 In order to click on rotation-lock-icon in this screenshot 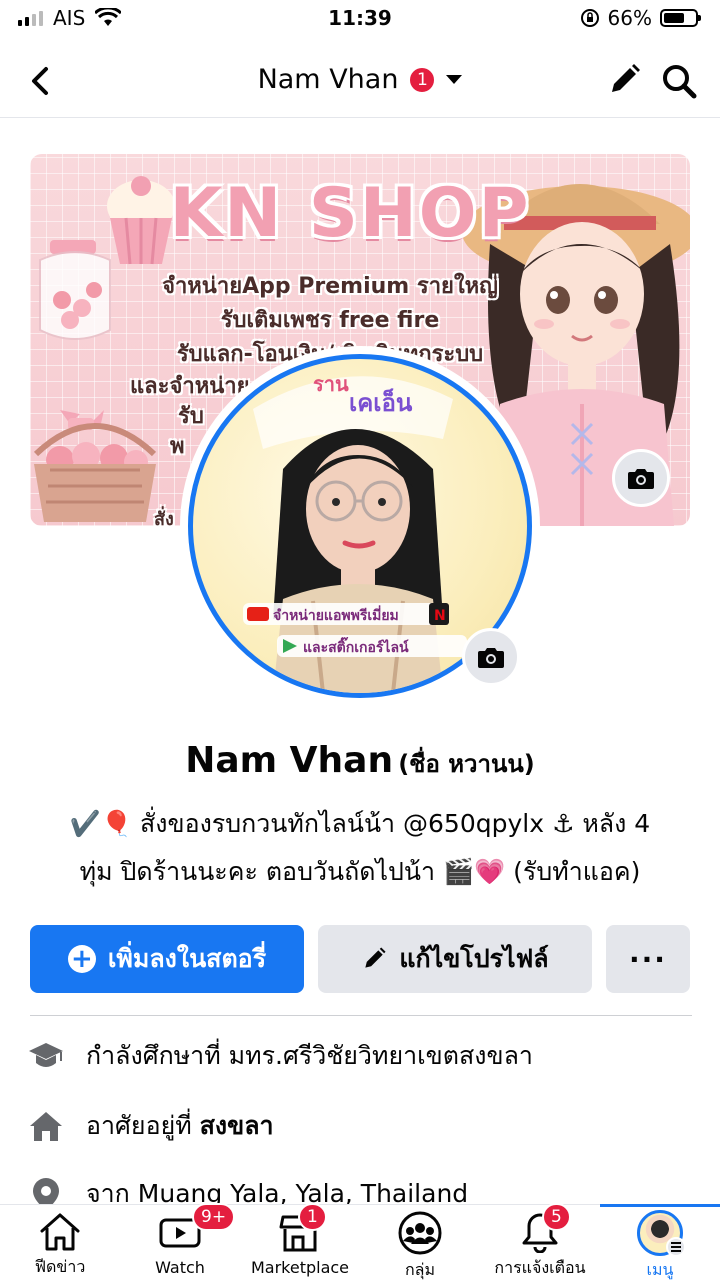, I will do `click(589, 18)`.